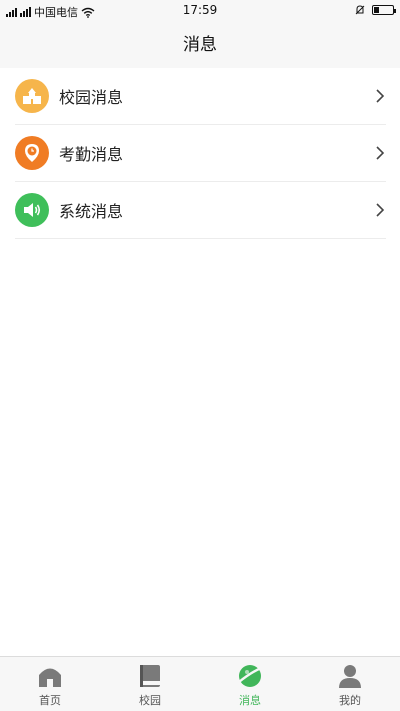 The width and height of the screenshot is (400, 711). Describe the element at coordinates (91, 211) in the screenshot. I see `list-item-label: 系统消息` at that location.